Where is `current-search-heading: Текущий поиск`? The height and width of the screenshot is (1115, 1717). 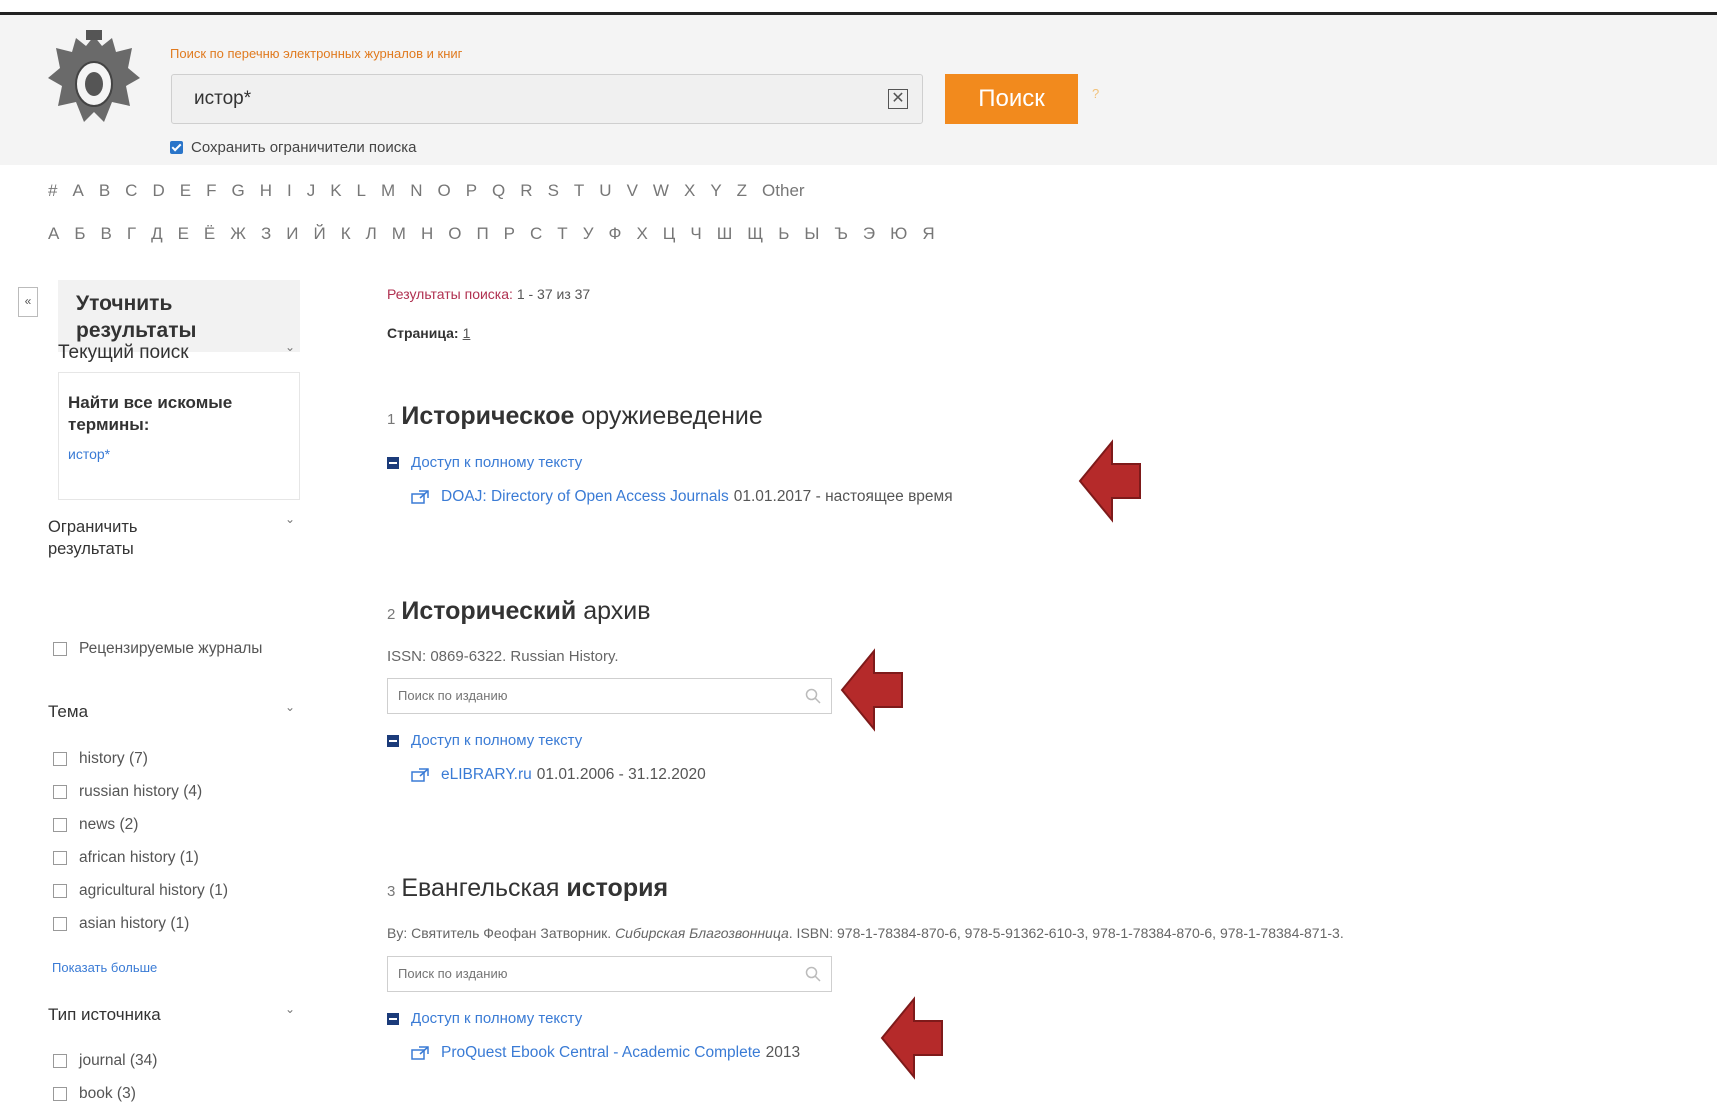 current-search-heading: Текущий поиск is located at coordinates (123, 353).